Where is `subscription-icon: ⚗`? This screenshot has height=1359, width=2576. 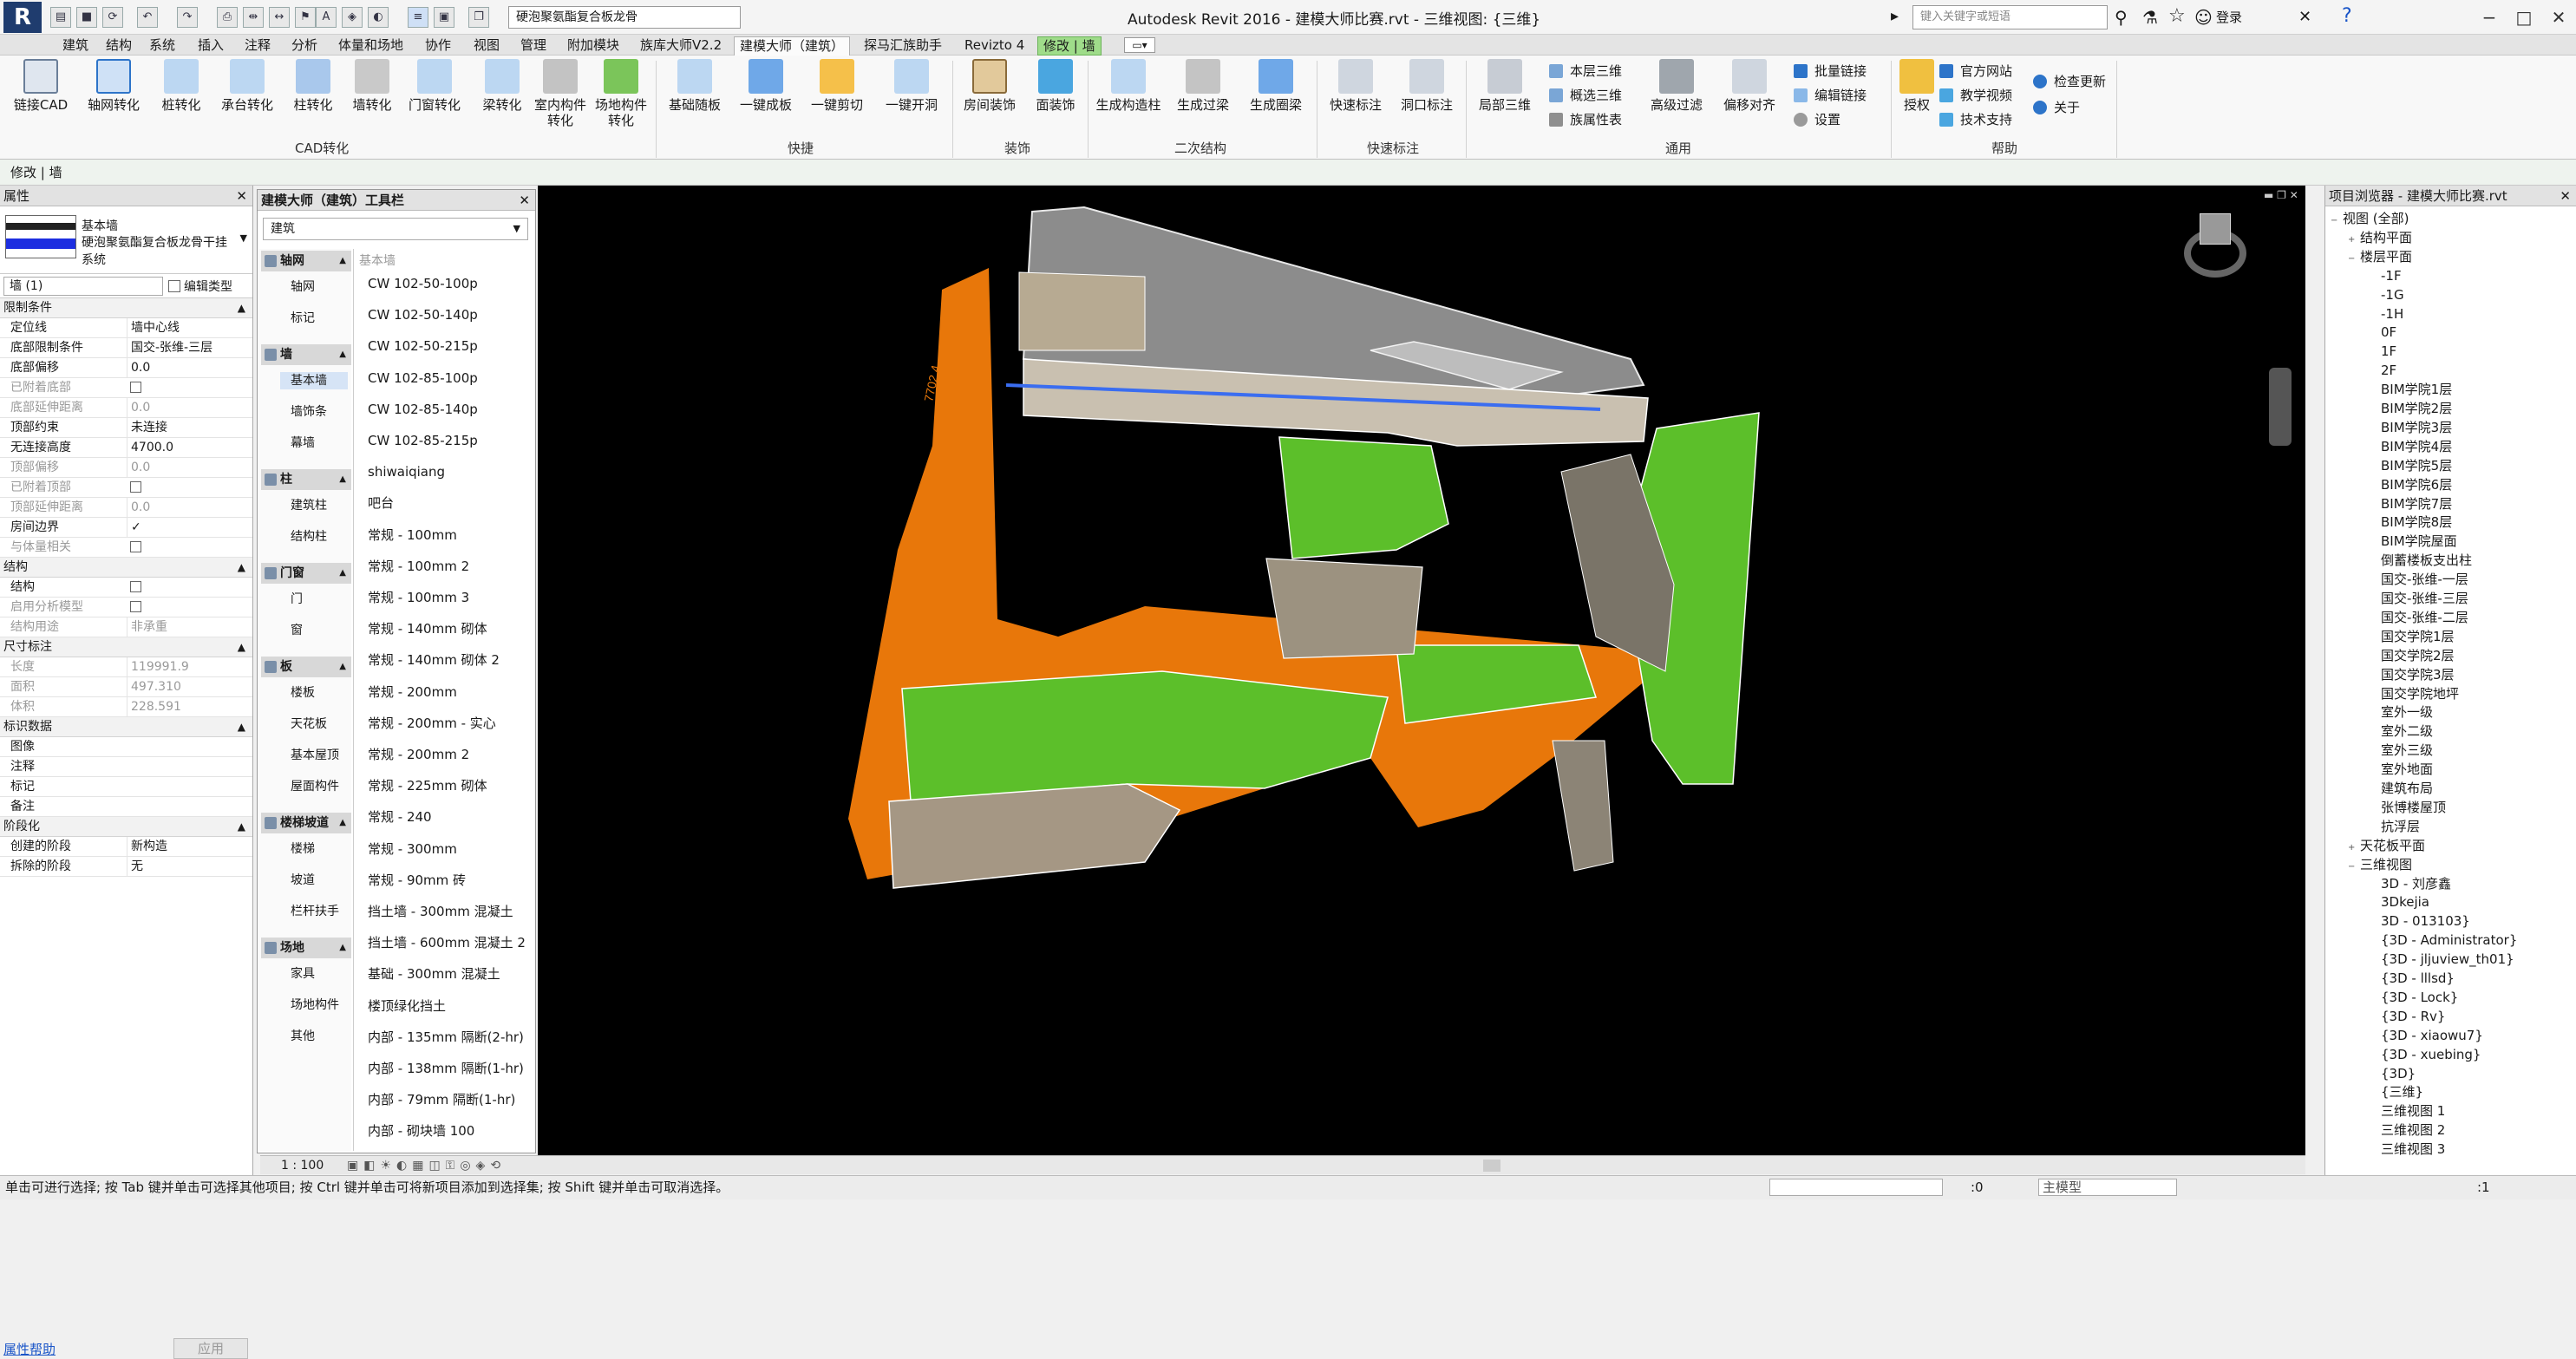
subscription-icon: ⚗ is located at coordinates (2150, 17).